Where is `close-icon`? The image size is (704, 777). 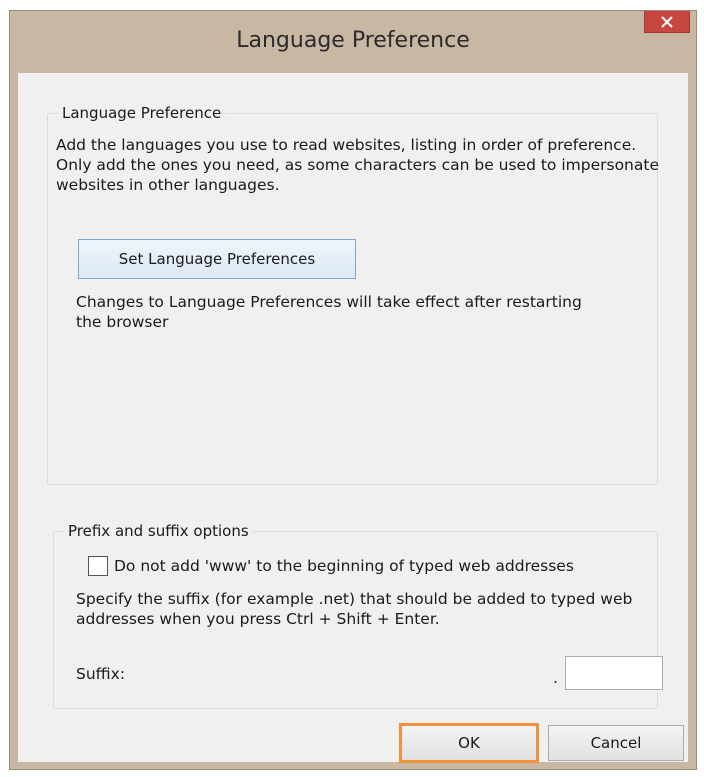 close-icon is located at coordinates (667, 21).